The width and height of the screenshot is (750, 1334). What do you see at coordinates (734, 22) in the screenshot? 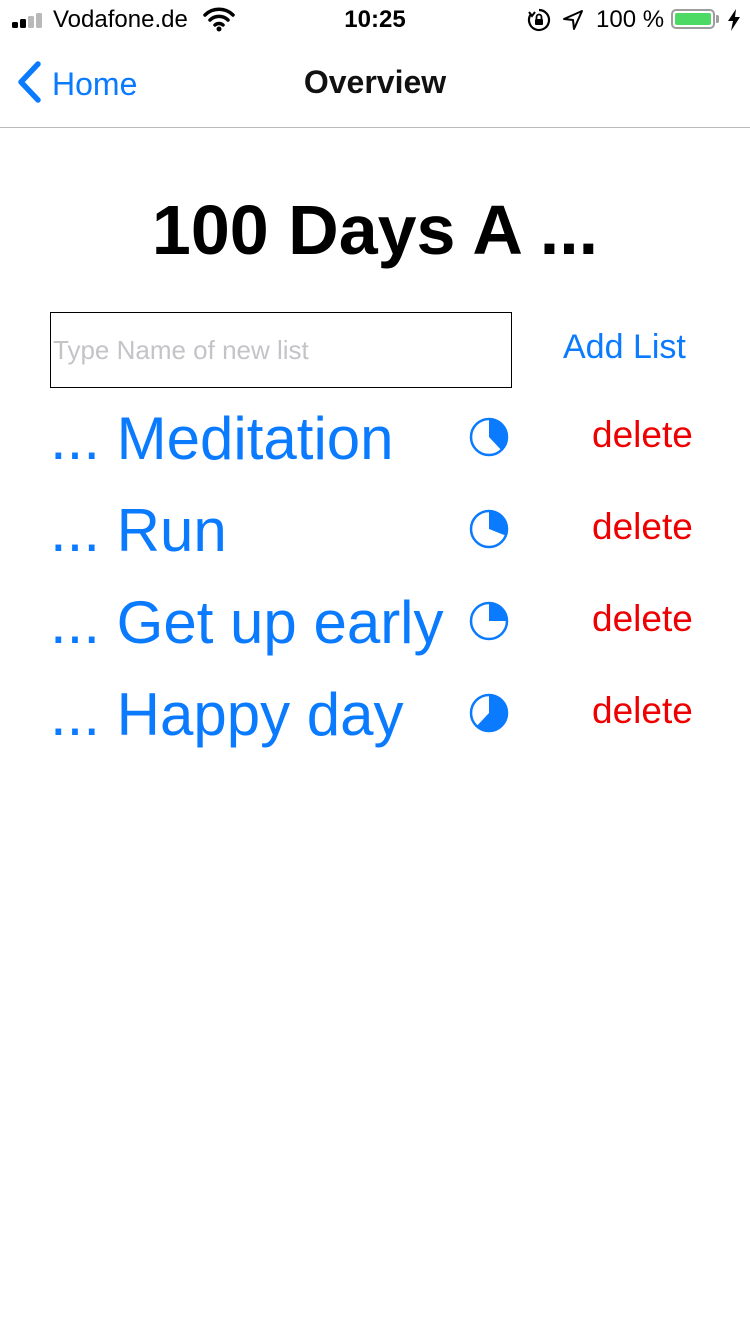
I see `charging-bolt-icon` at bounding box center [734, 22].